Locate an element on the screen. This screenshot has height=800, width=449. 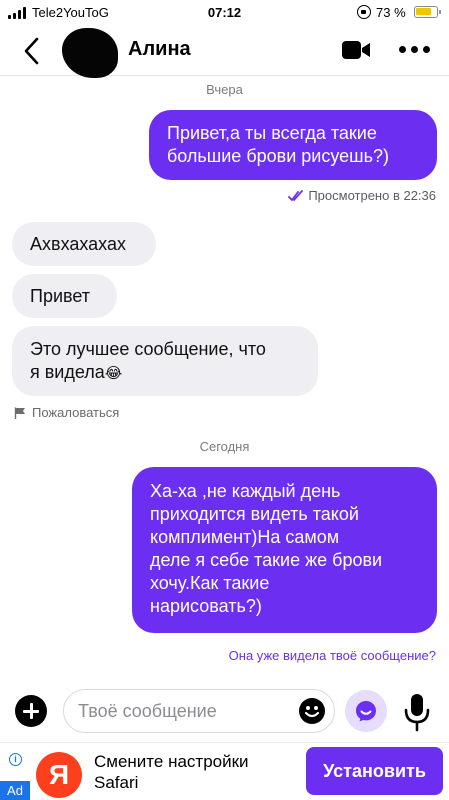
smiley-icon is located at coordinates (312, 711).